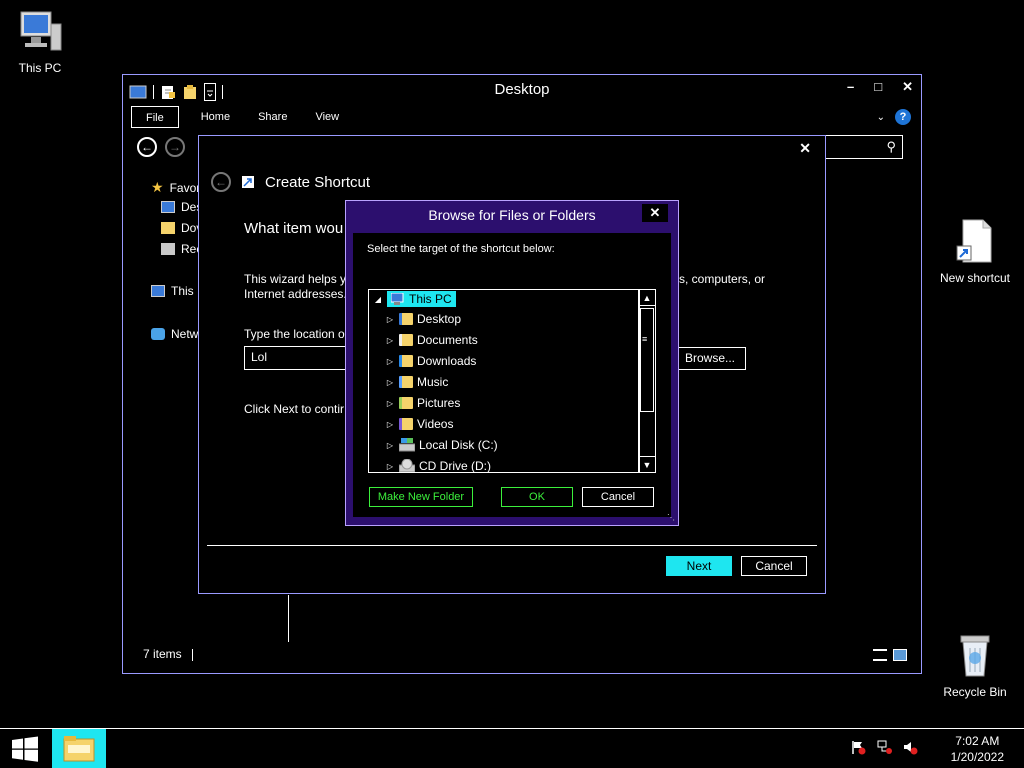 The height and width of the screenshot is (768, 1024). What do you see at coordinates (272, 117) in the screenshot?
I see `tab-share: Share` at bounding box center [272, 117].